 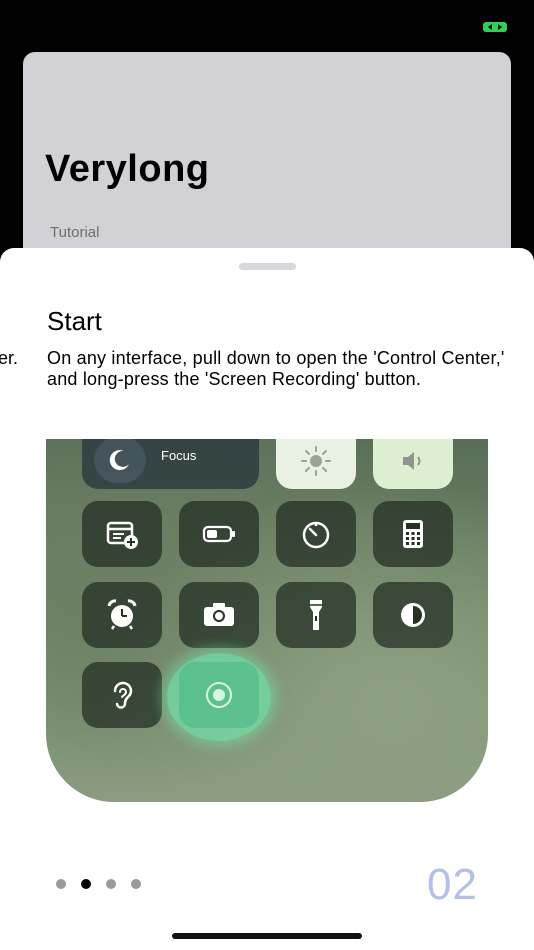 I want to click on timer-icon, so click(x=316, y=535).